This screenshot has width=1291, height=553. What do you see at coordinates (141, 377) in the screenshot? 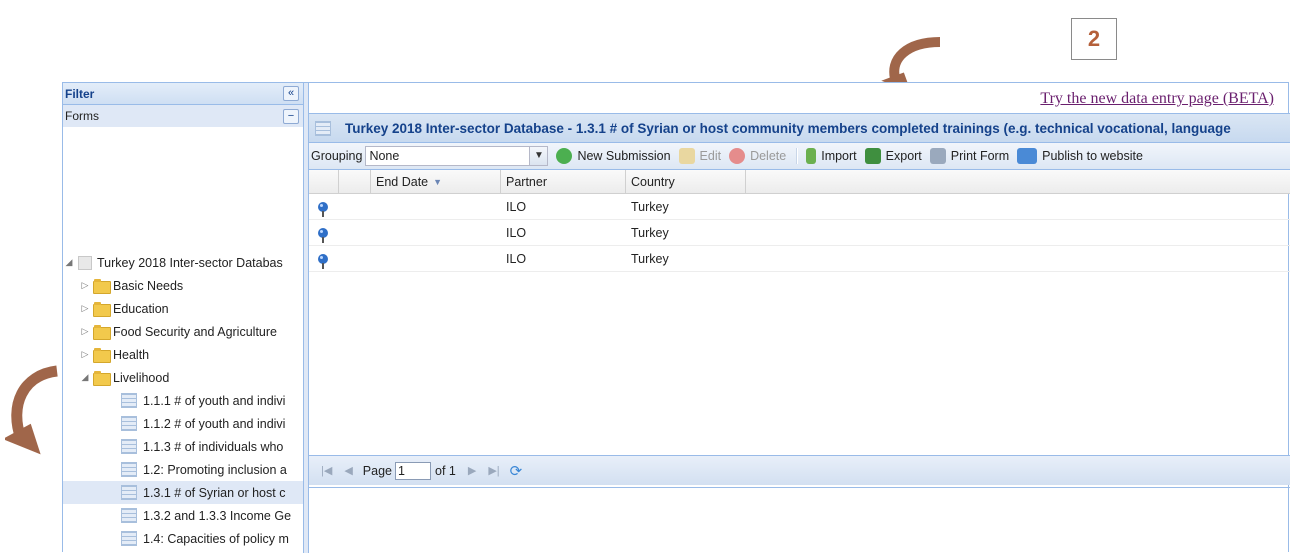
I see `folder-label: Livelihood` at bounding box center [141, 377].